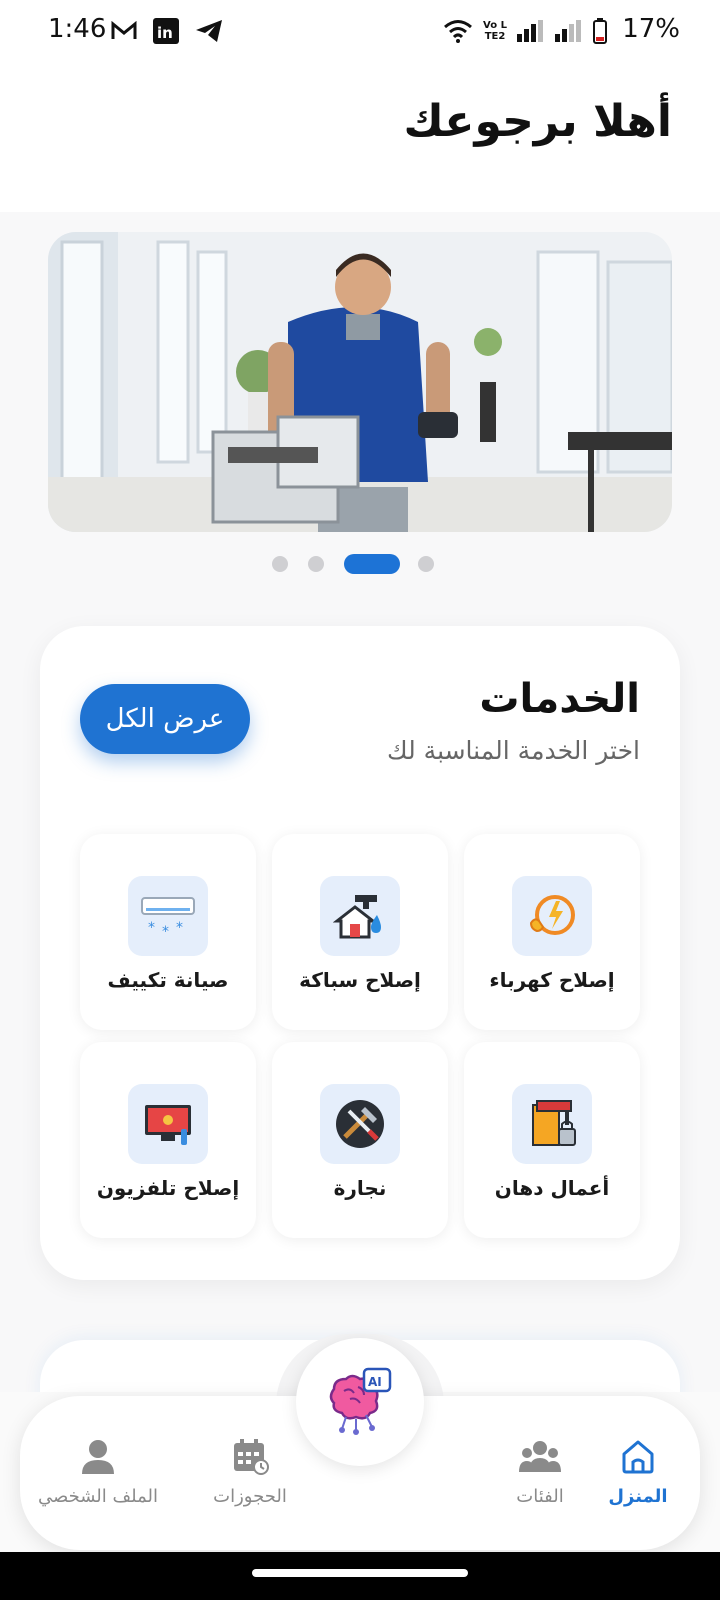 The width and height of the screenshot is (720, 1600). What do you see at coordinates (209, 31) in the screenshot?
I see `telegram-icon` at bounding box center [209, 31].